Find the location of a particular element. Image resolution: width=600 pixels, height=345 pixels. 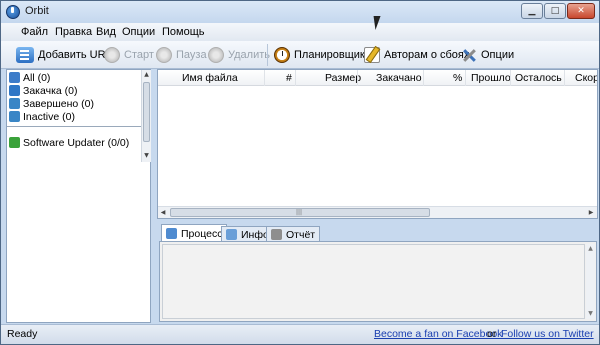

menu-edit: Правка is located at coordinates (73, 32).